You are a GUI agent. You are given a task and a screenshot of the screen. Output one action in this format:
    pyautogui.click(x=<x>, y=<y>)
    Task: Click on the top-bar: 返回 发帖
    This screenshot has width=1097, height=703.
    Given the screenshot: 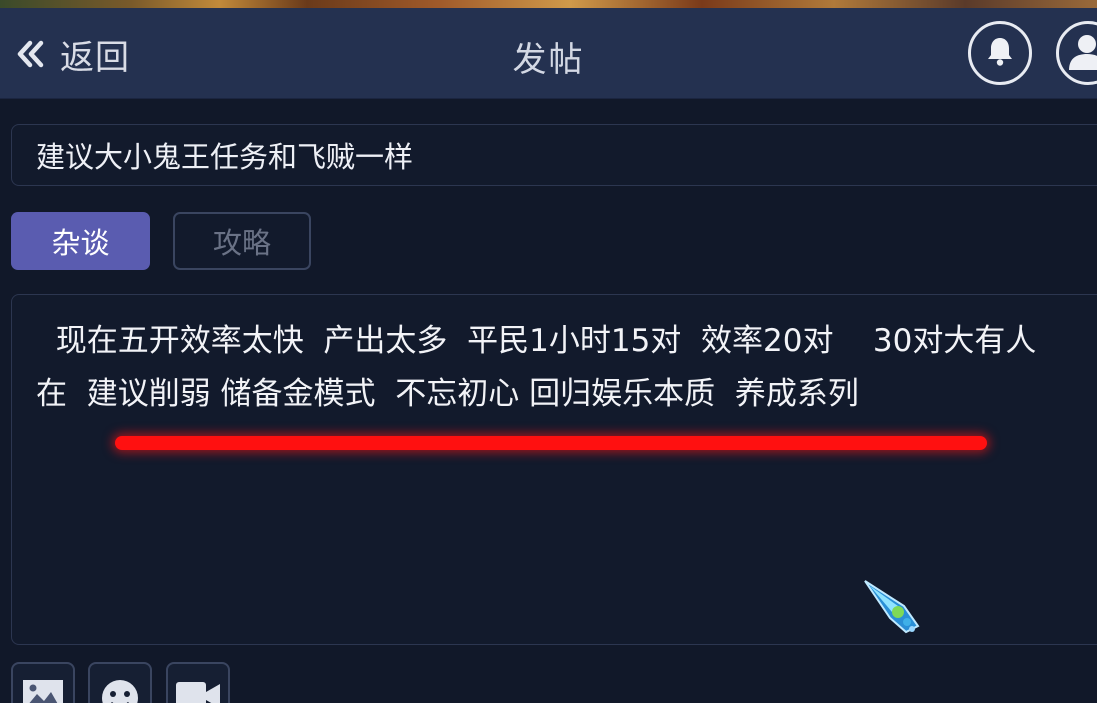 What is the action you would take?
    pyautogui.click(x=548, y=53)
    